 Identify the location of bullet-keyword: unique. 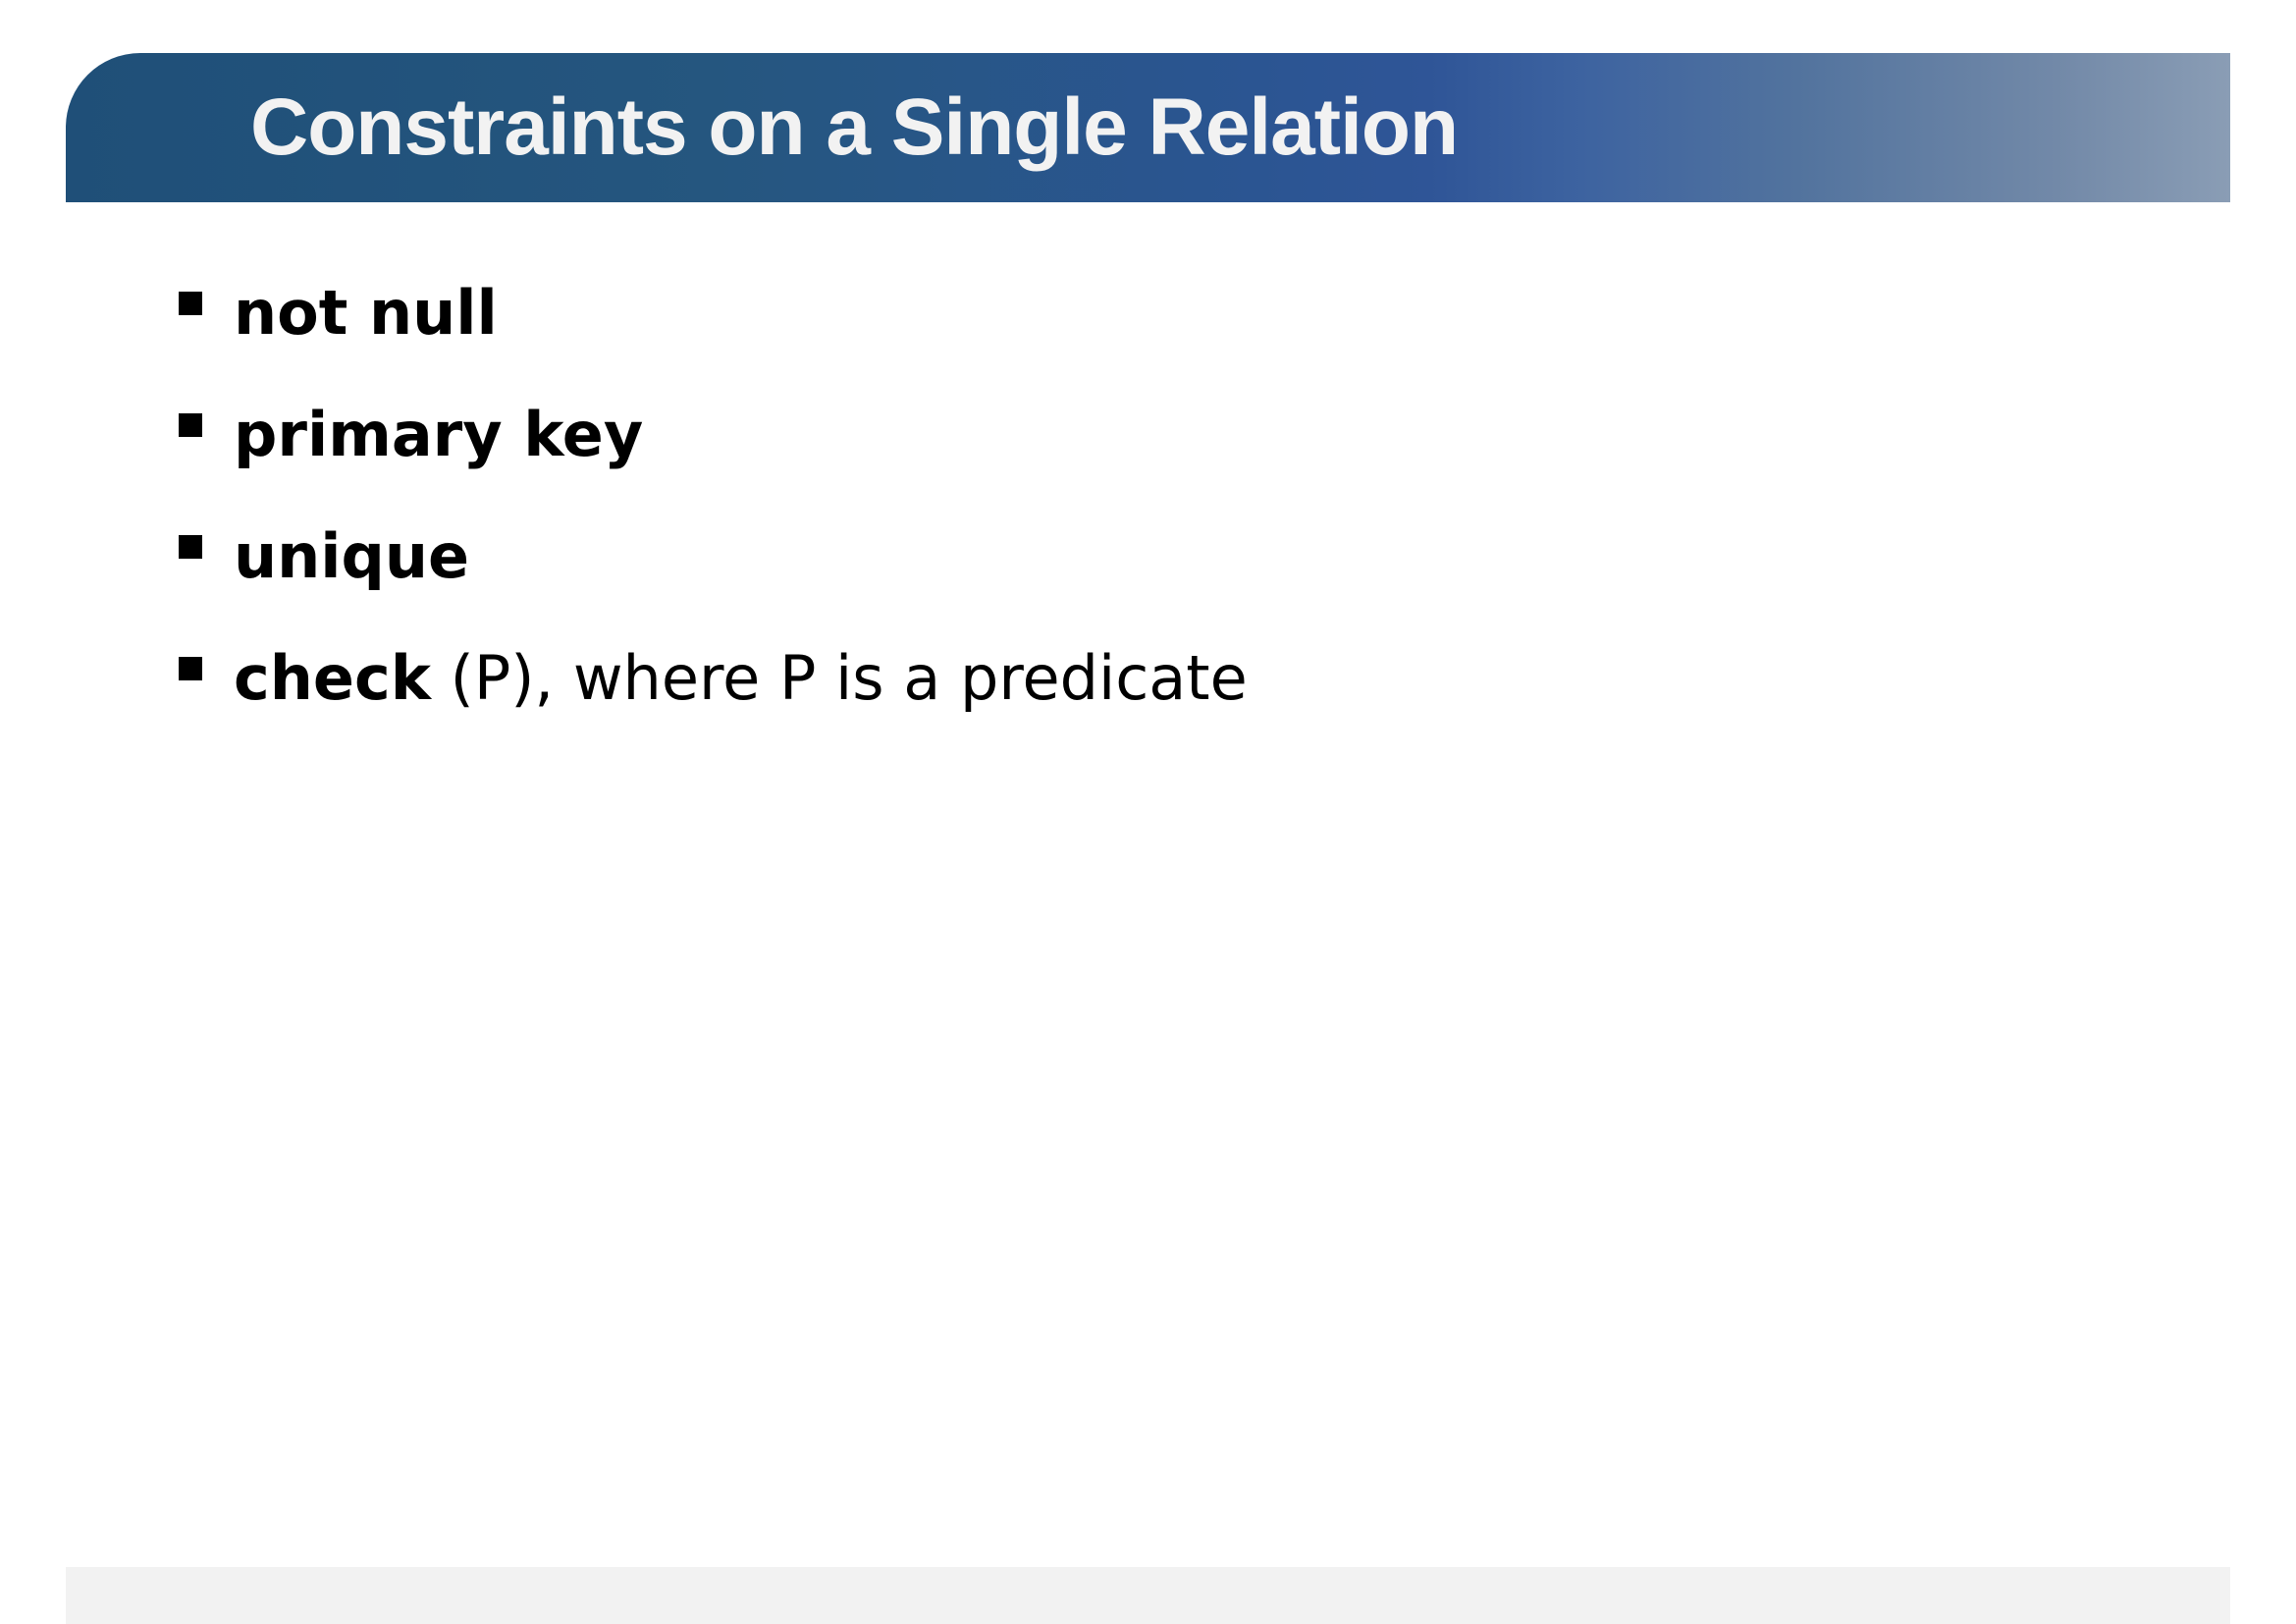
(352, 555).